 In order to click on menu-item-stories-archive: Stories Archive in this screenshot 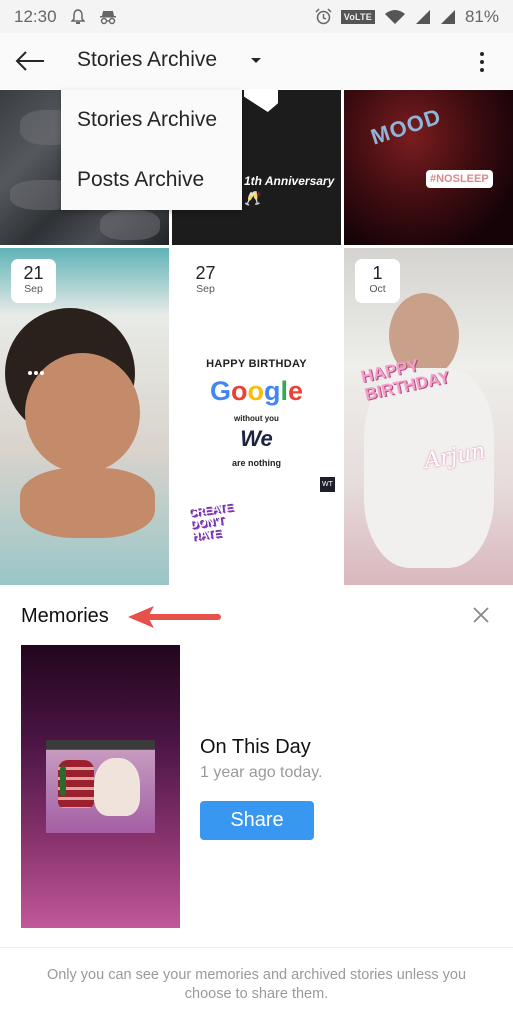, I will do `click(151, 120)`.